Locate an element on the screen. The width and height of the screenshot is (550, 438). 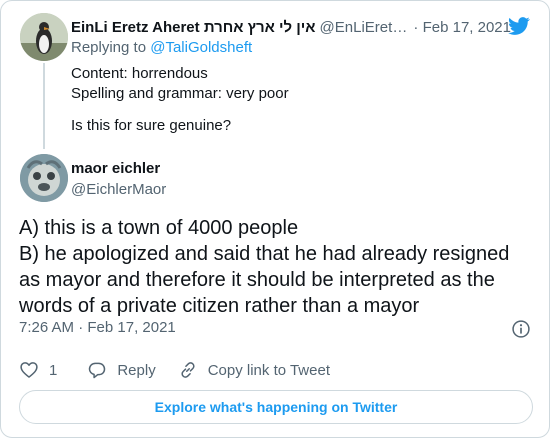
reply-button: Reply is located at coordinates (121, 370).